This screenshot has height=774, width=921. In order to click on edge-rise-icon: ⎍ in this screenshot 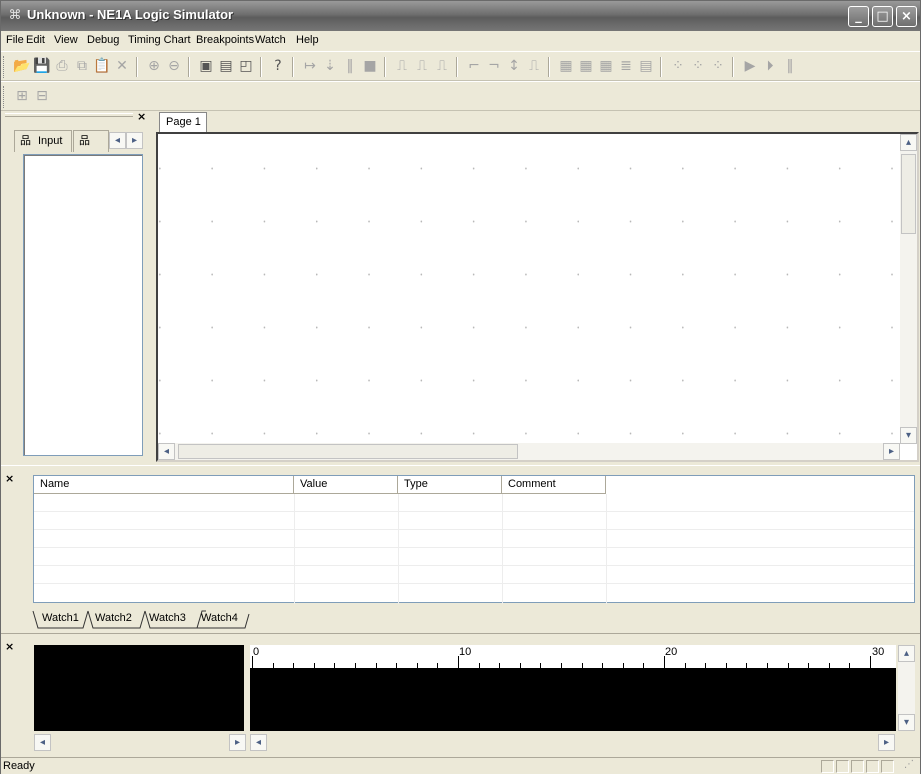, I will do `click(402, 66)`.